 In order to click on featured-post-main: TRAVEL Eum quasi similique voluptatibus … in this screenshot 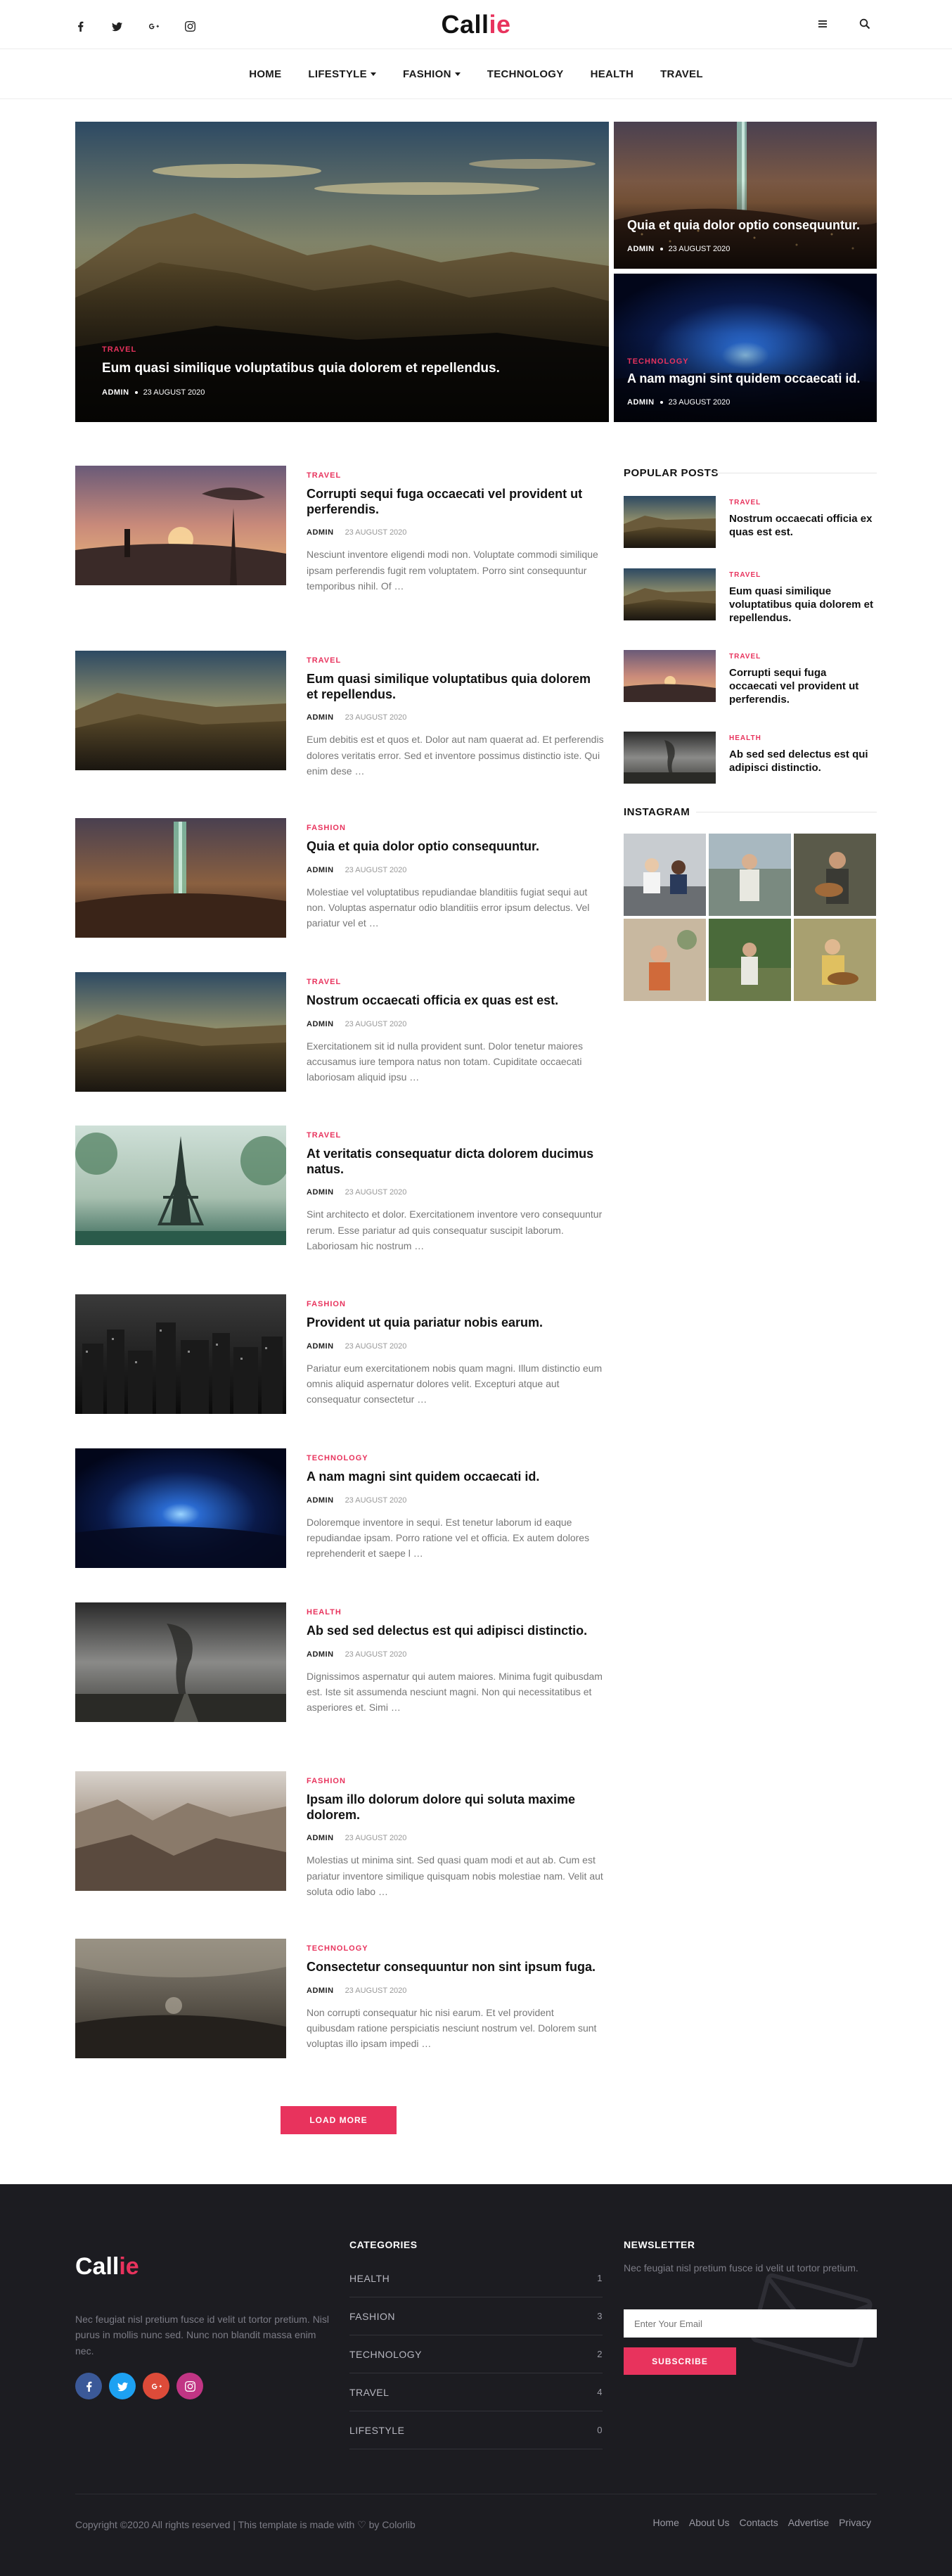, I will do `click(342, 272)`.